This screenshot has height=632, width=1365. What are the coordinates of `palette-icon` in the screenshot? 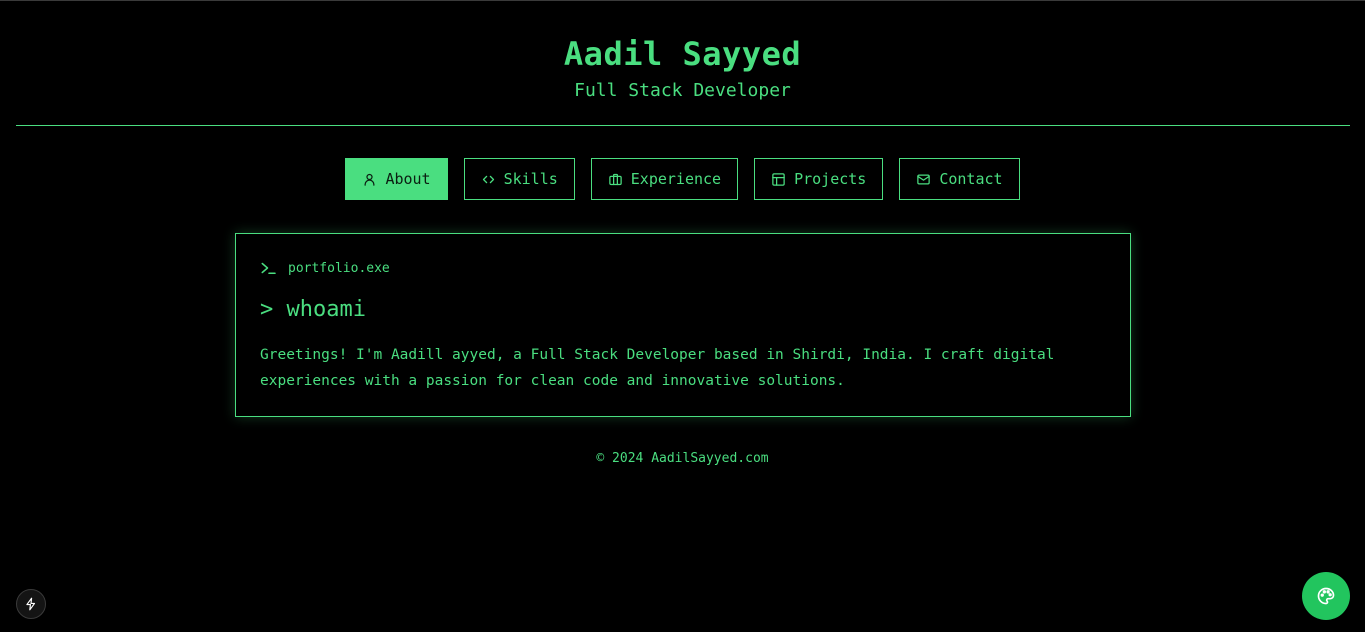 It's located at (1326, 596).